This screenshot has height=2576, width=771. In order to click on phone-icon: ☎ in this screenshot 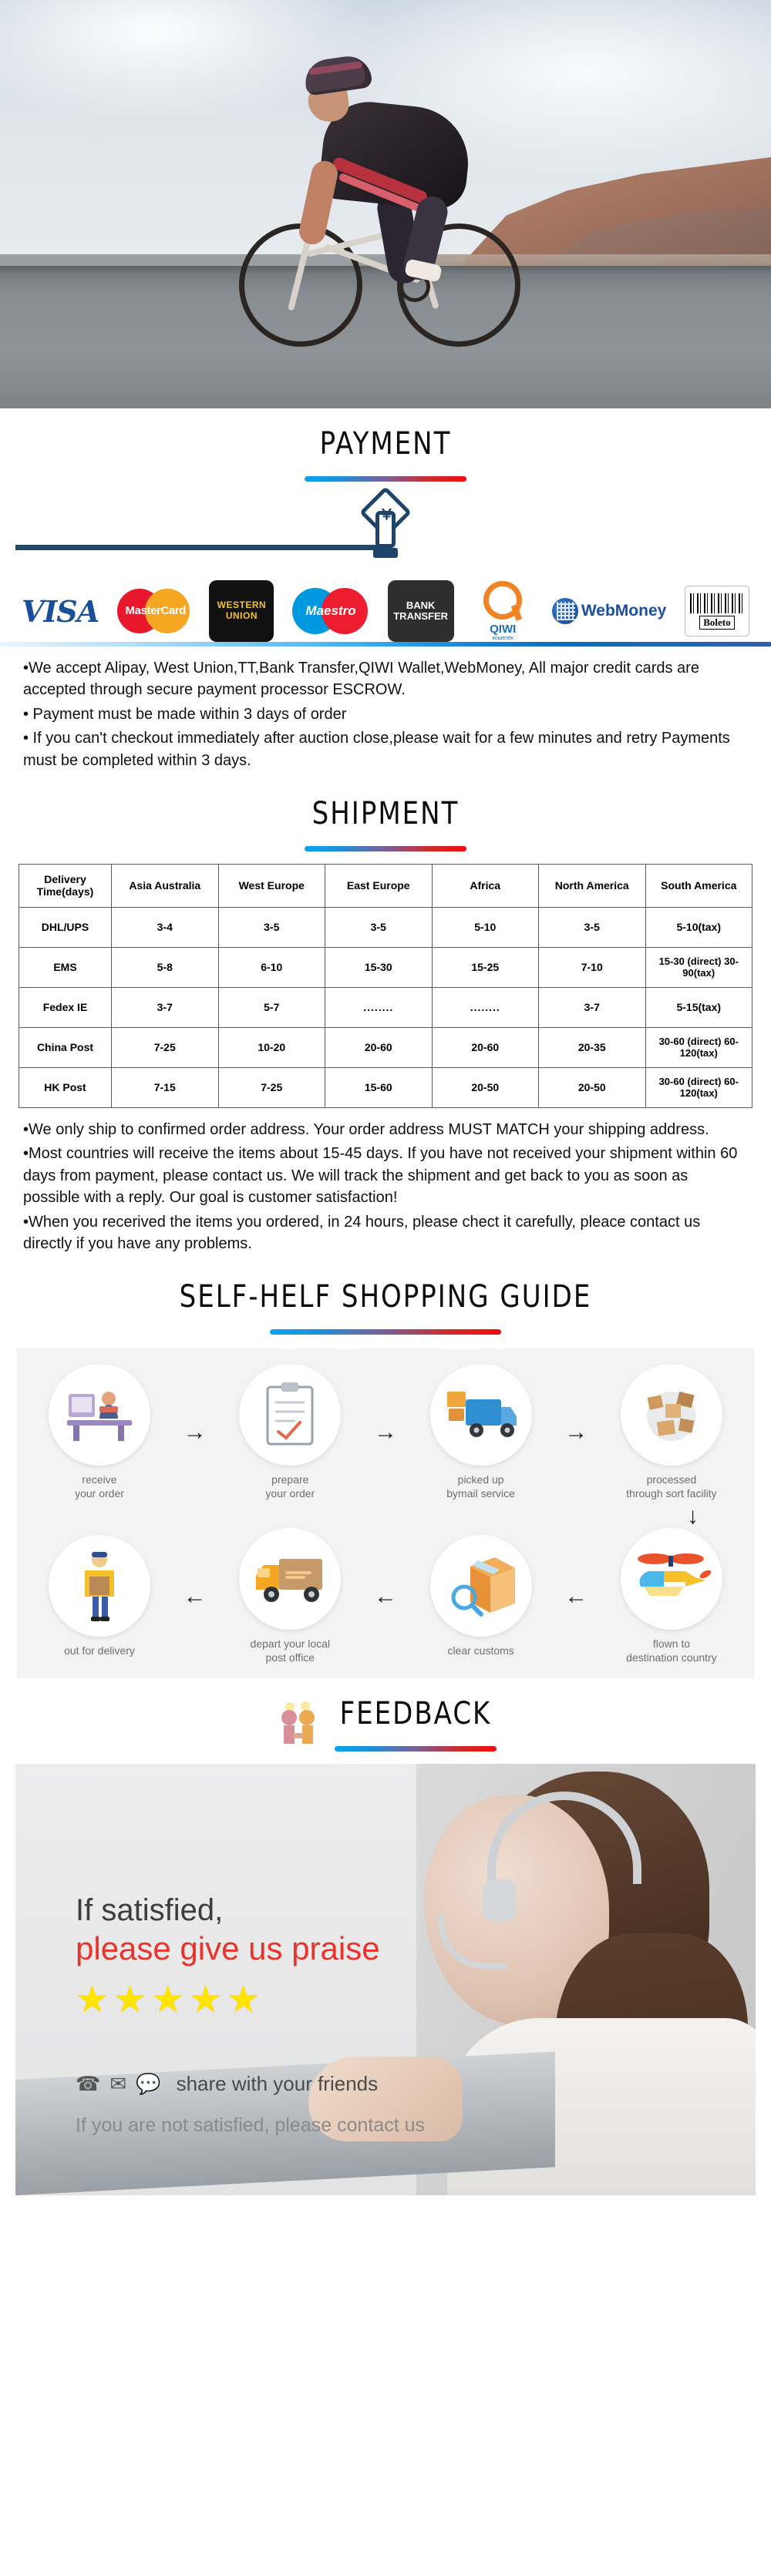, I will do `click(88, 2084)`.